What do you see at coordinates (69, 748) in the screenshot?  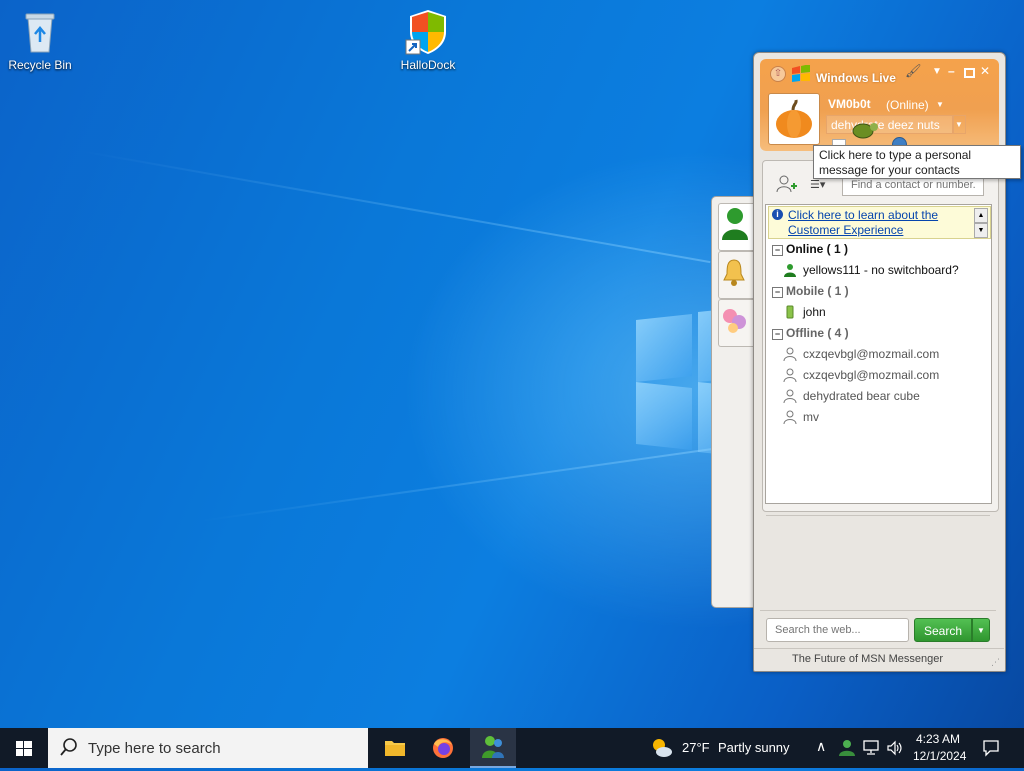 I see `search-icon` at bounding box center [69, 748].